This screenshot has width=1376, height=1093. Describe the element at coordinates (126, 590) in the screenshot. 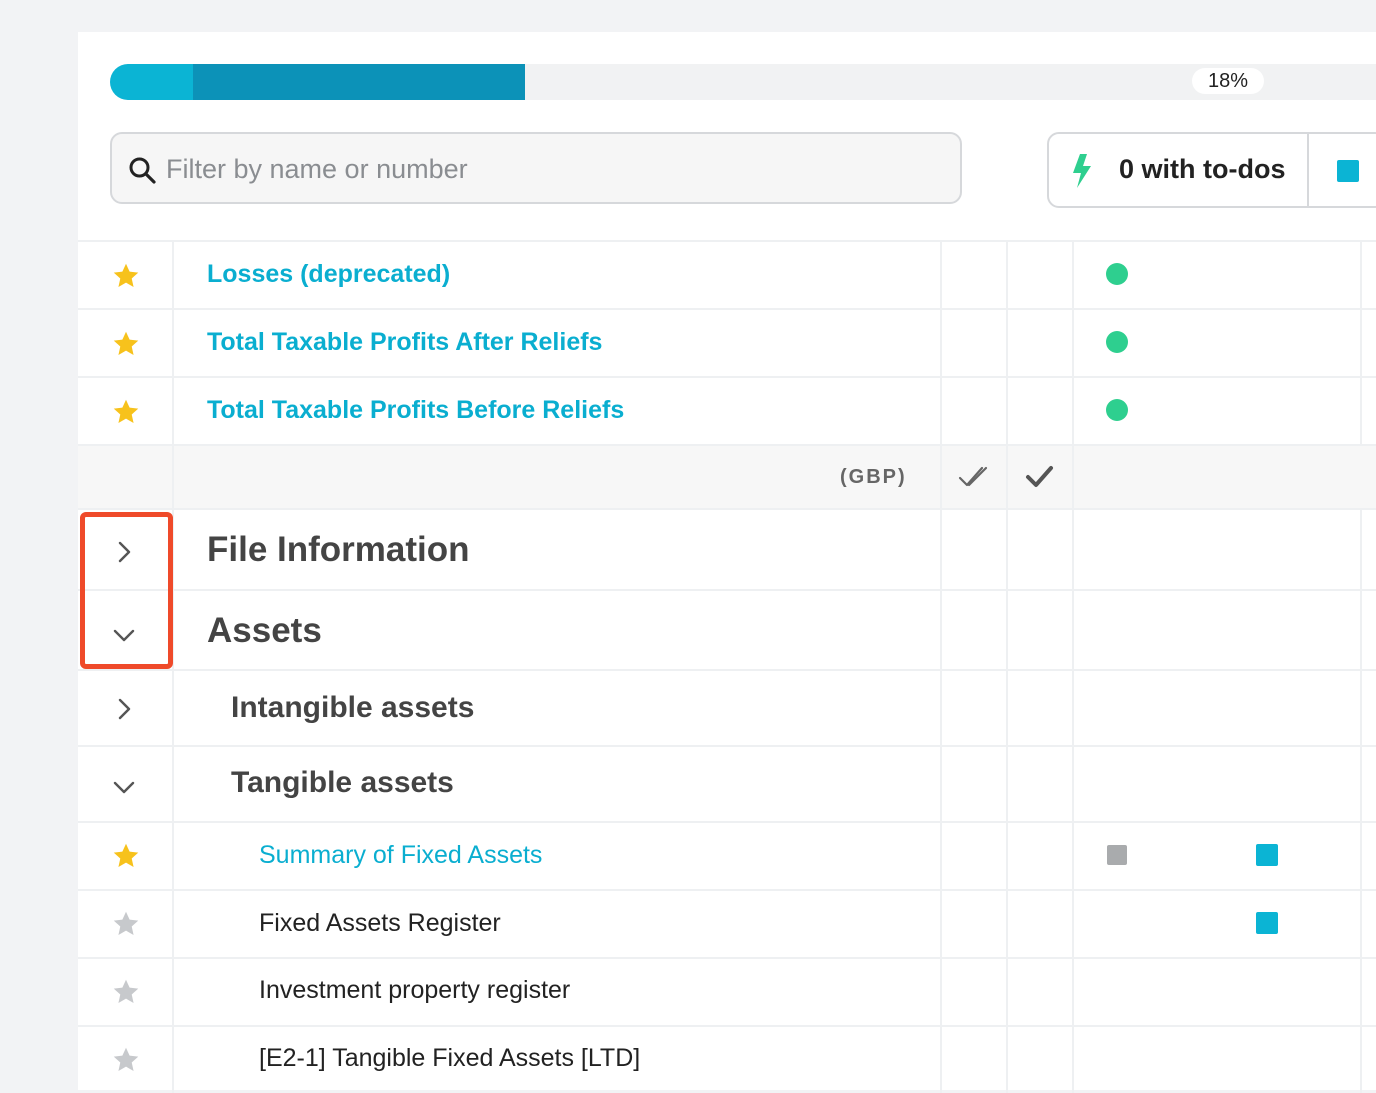

I see `highlight-box` at that location.